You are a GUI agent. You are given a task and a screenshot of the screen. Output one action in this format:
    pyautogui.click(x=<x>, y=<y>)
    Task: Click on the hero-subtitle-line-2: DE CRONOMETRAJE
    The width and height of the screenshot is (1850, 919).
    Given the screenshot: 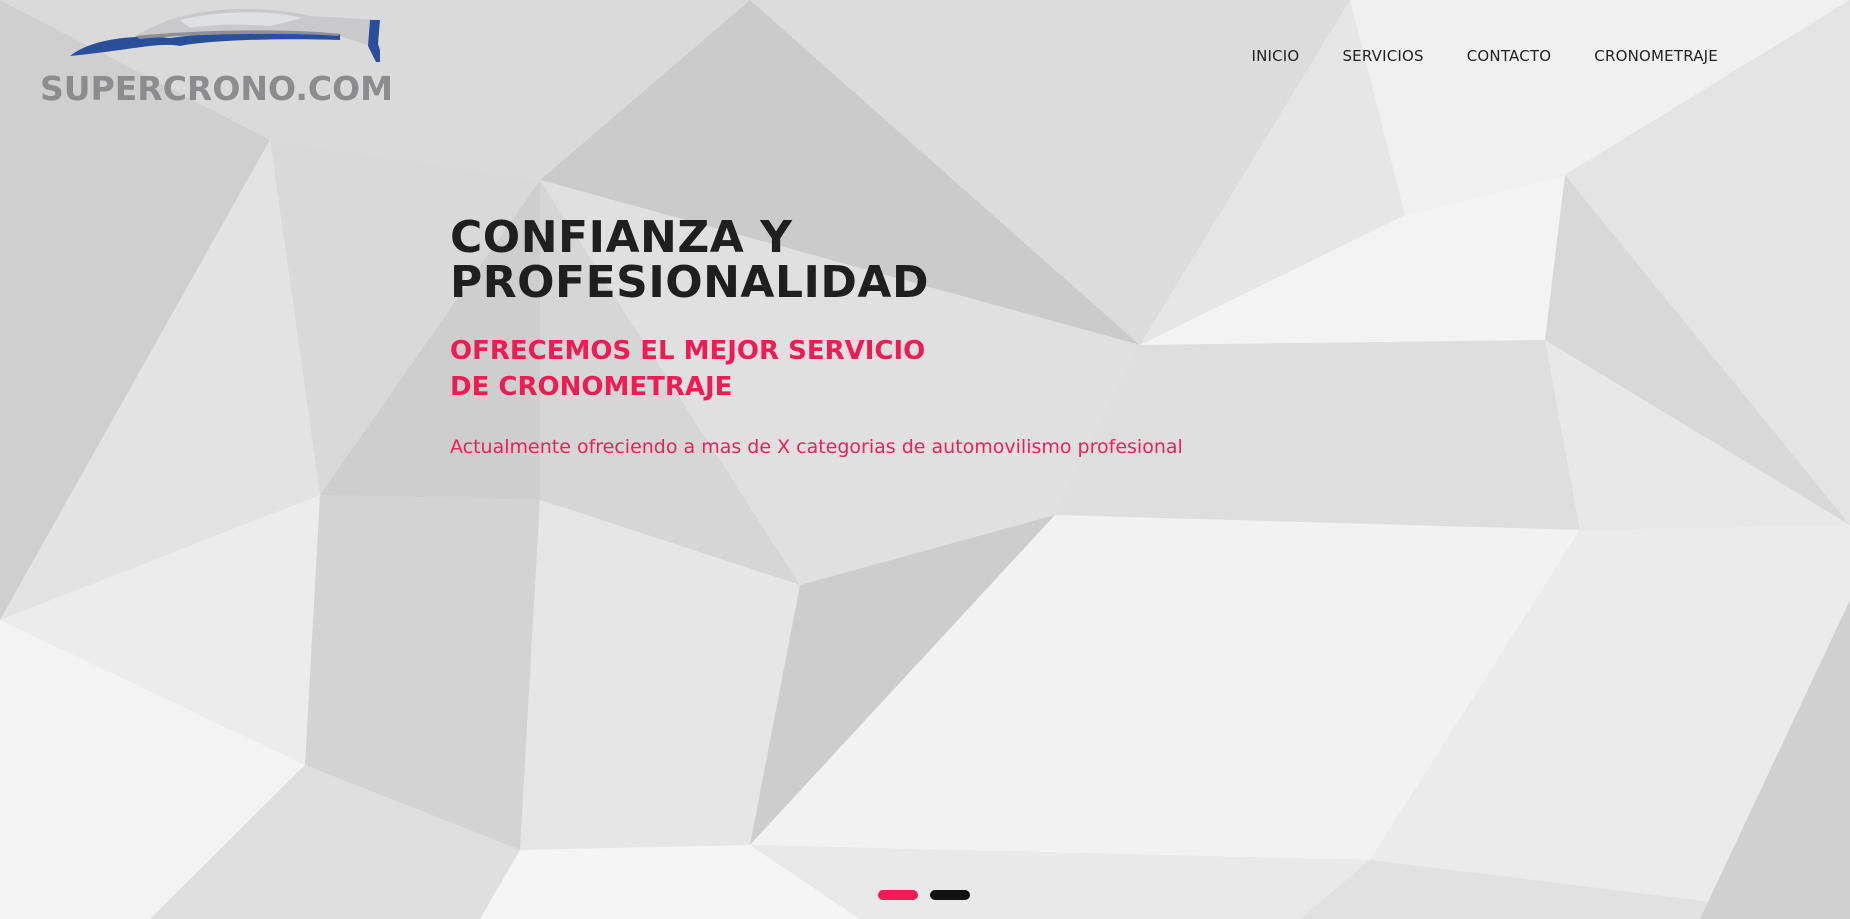 What is the action you would take?
    pyautogui.click(x=591, y=387)
    